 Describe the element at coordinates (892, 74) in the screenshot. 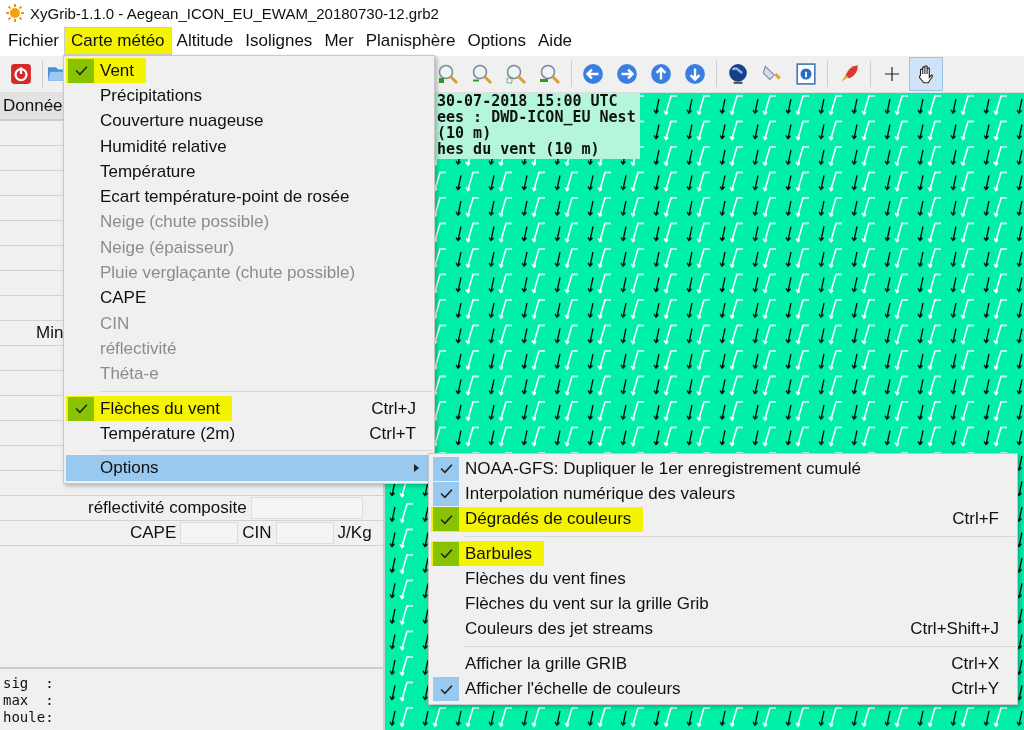

I see `crosshair-icon` at that location.